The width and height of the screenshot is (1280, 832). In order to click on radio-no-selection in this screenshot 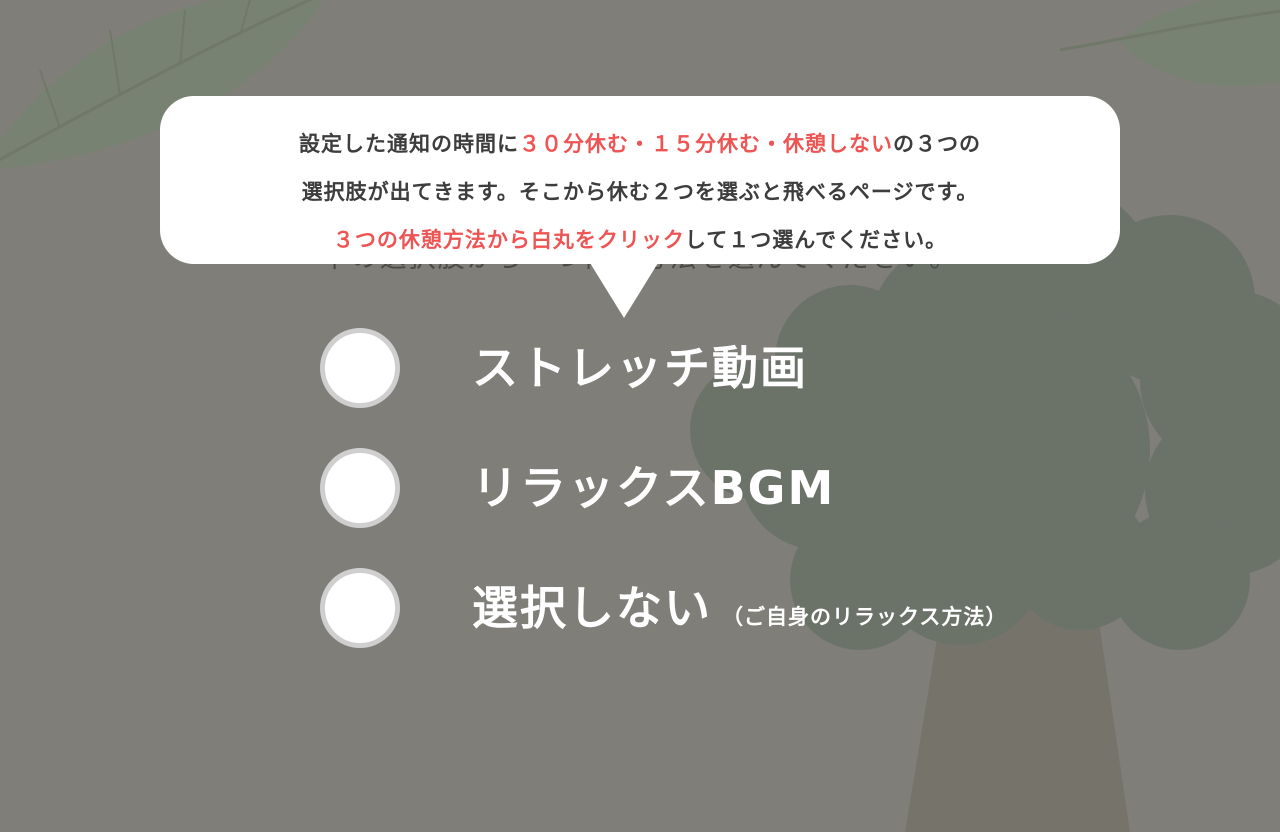, I will do `click(360, 608)`.